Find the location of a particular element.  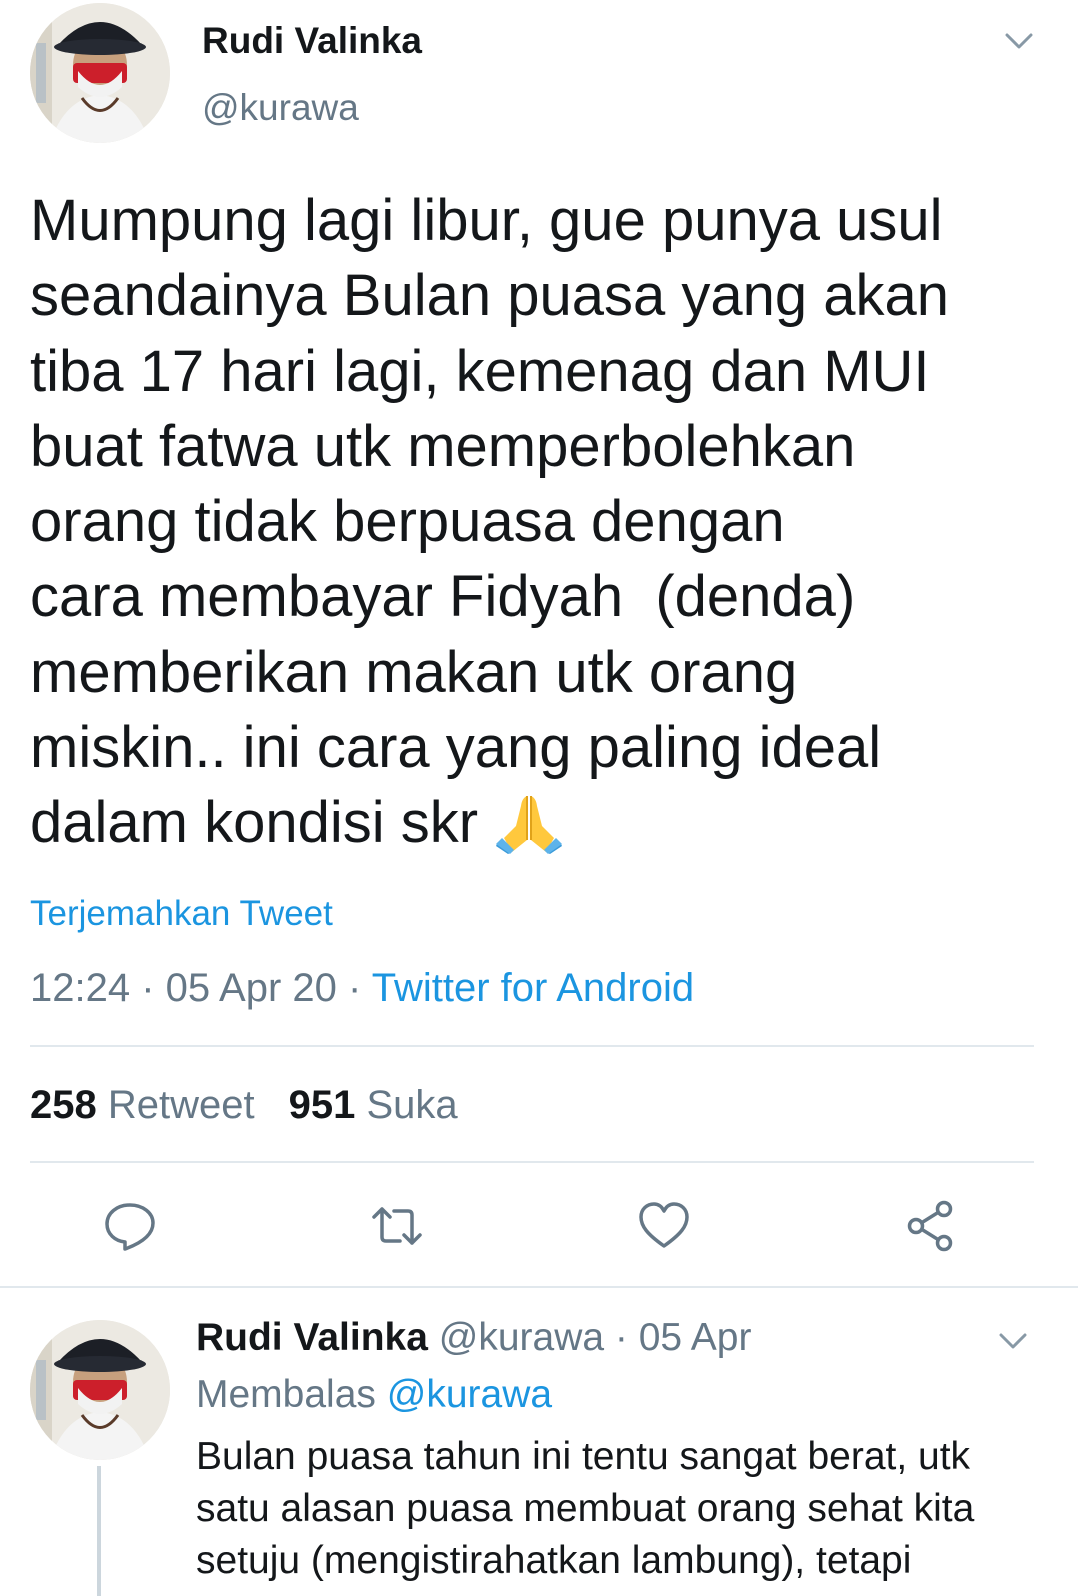

tweet-time: 12:24 is located at coordinates (80, 988).